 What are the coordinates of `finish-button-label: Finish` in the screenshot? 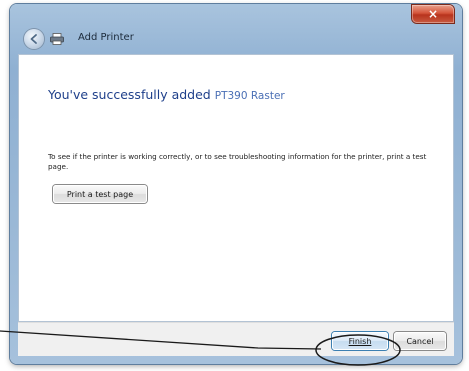 It's located at (360, 341).